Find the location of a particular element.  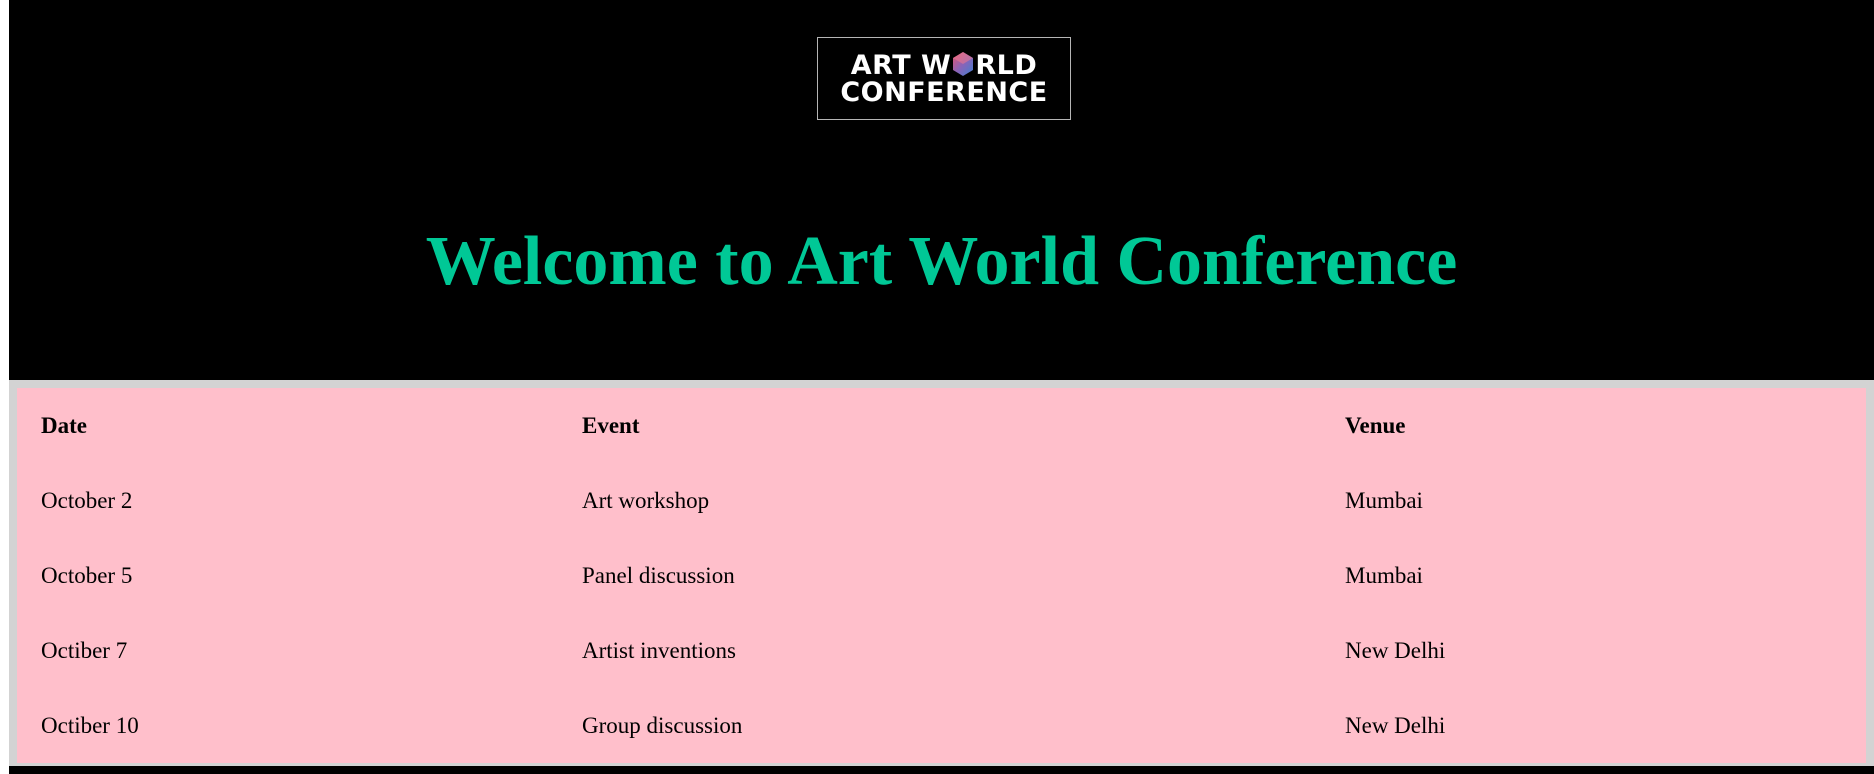

art-world-conference-logo: ART W RLD CONFERENCE is located at coordinates (944, 78).